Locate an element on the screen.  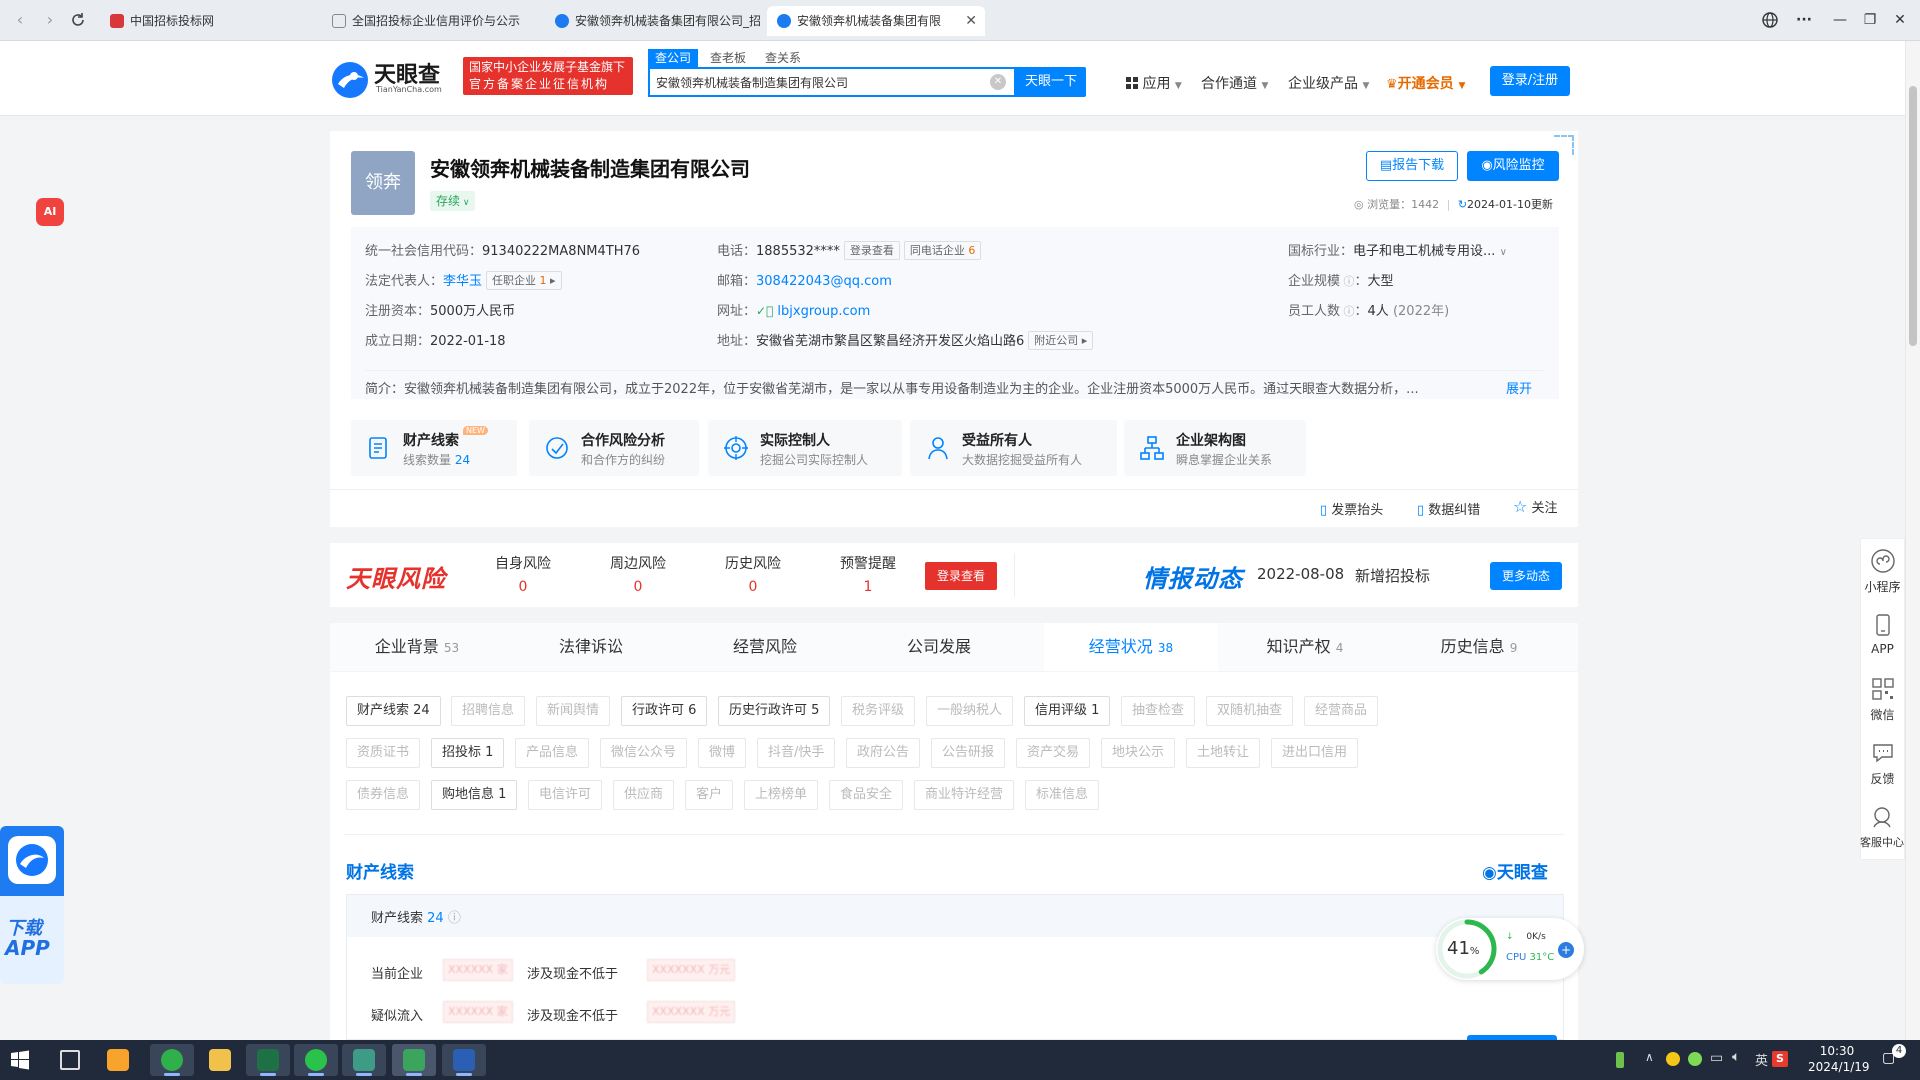
same-phone-tag: 同电话企业 6 is located at coordinates (942, 250).